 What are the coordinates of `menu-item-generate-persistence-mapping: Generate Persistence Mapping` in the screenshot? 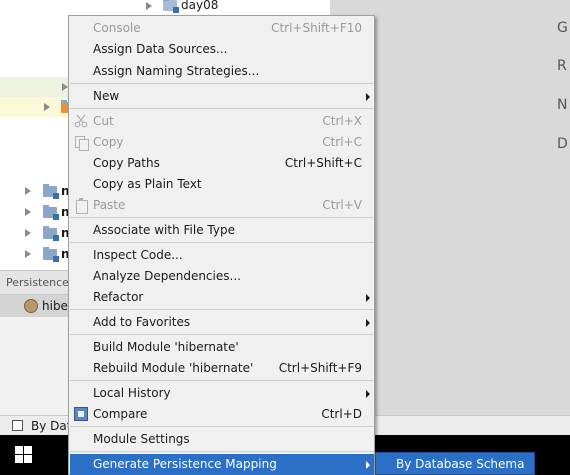 It's located at (222, 464).